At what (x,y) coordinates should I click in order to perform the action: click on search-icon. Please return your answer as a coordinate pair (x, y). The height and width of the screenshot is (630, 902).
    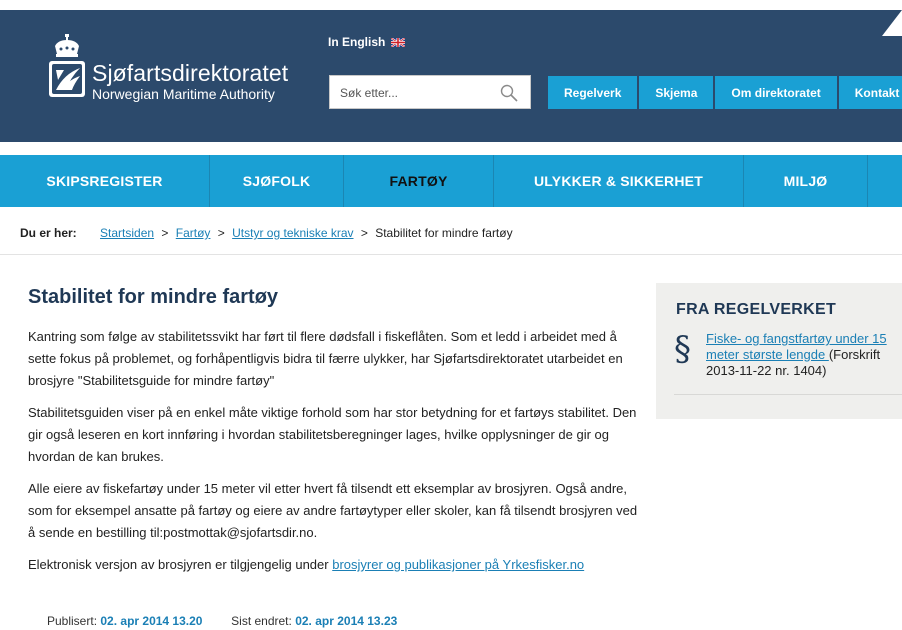
    Looking at the image, I should click on (509, 93).